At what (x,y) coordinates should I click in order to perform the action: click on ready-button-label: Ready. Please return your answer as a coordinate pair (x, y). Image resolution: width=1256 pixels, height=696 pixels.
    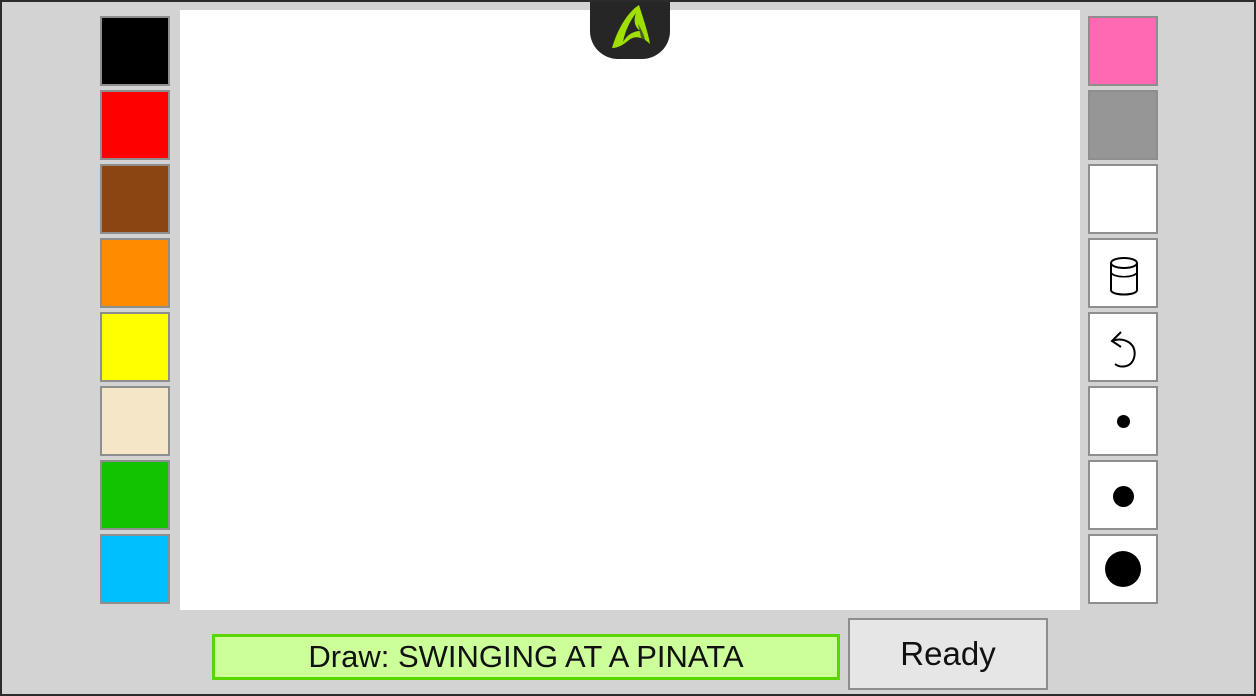
    Looking at the image, I should click on (948, 653).